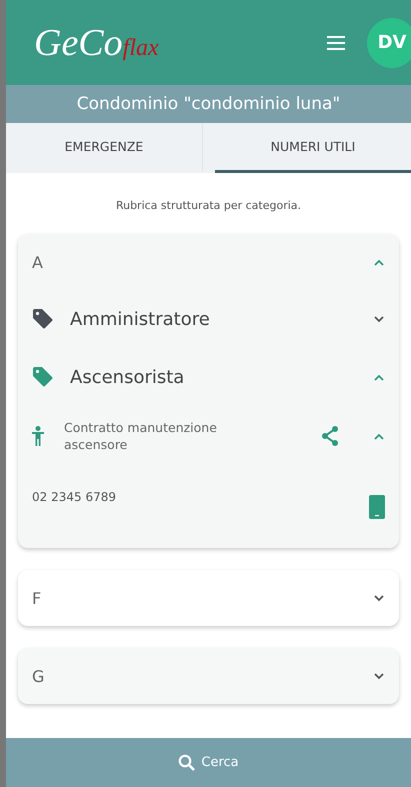  I want to click on mobile-phone-icon, so click(377, 507).